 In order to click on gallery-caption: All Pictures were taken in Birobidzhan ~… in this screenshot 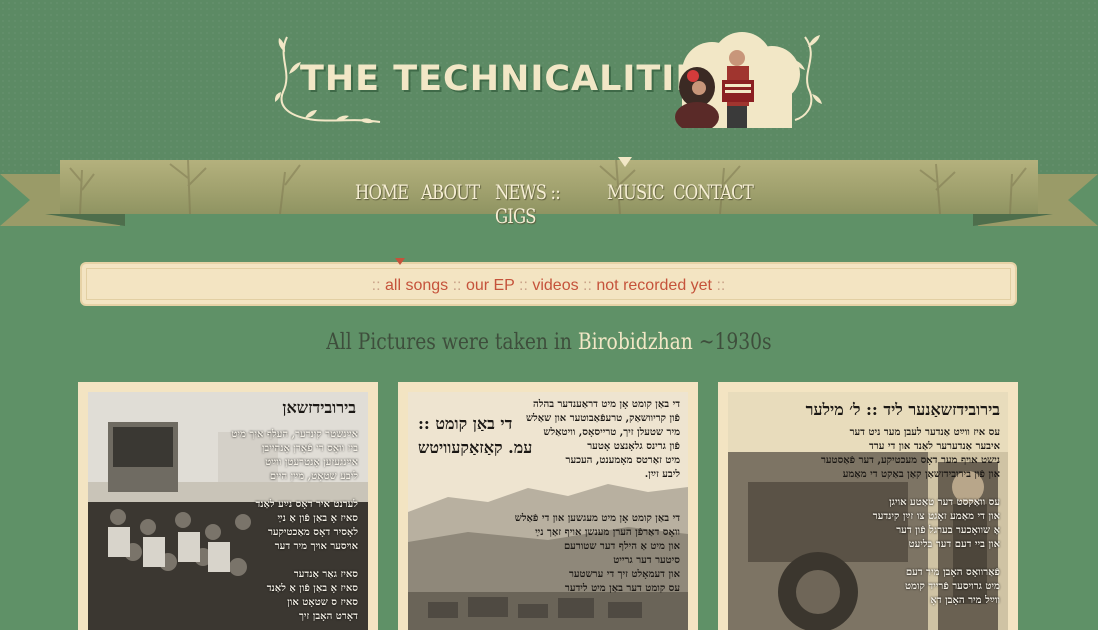, I will do `click(549, 342)`.